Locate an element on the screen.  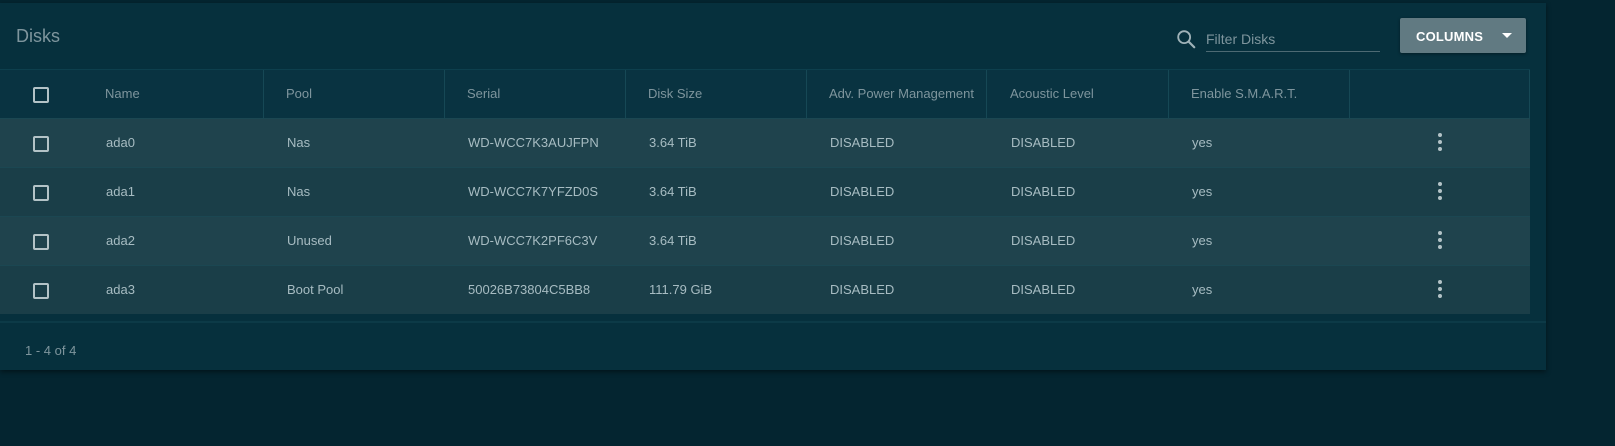
column-header-pool: Pool is located at coordinates (299, 94).